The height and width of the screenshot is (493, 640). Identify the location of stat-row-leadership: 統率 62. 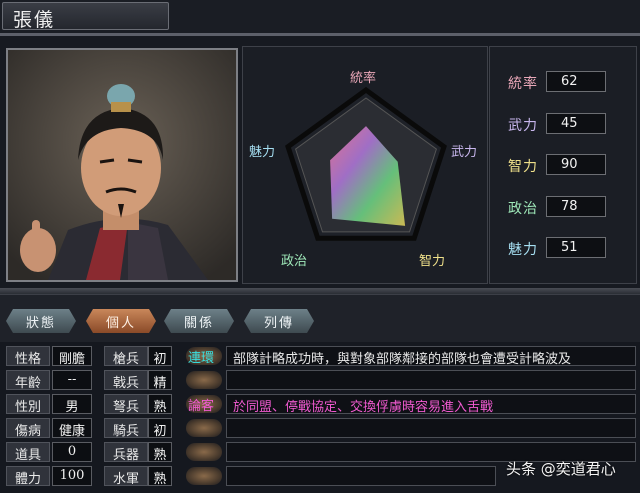
(564, 82).